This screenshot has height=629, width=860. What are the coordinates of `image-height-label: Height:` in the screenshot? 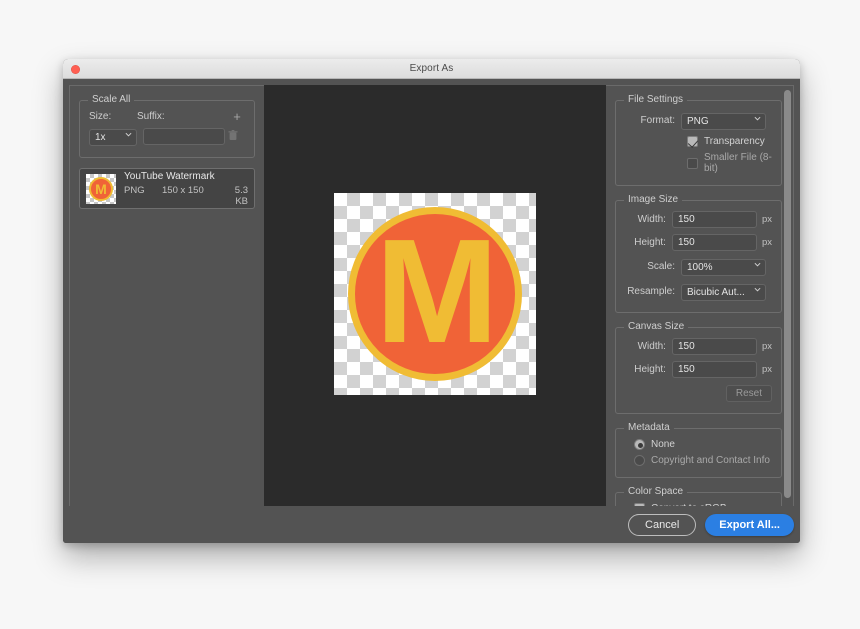 It's located at (650, 242).